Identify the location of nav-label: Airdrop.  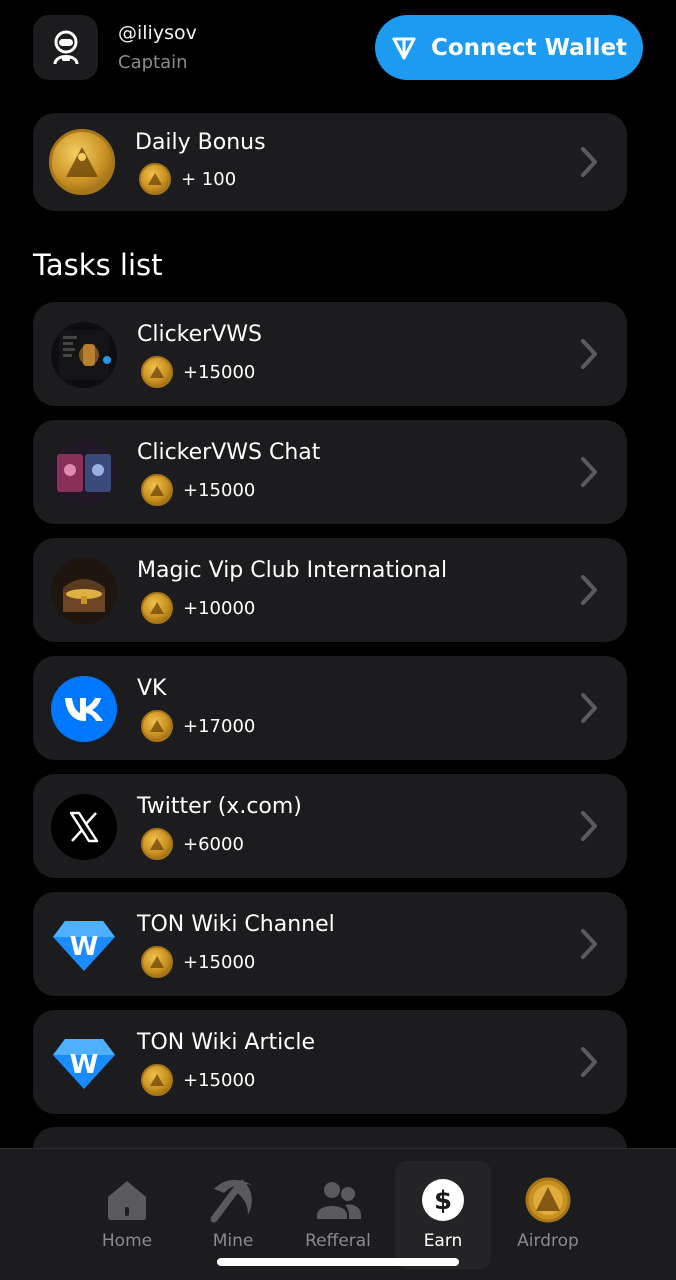
(548, 1241).